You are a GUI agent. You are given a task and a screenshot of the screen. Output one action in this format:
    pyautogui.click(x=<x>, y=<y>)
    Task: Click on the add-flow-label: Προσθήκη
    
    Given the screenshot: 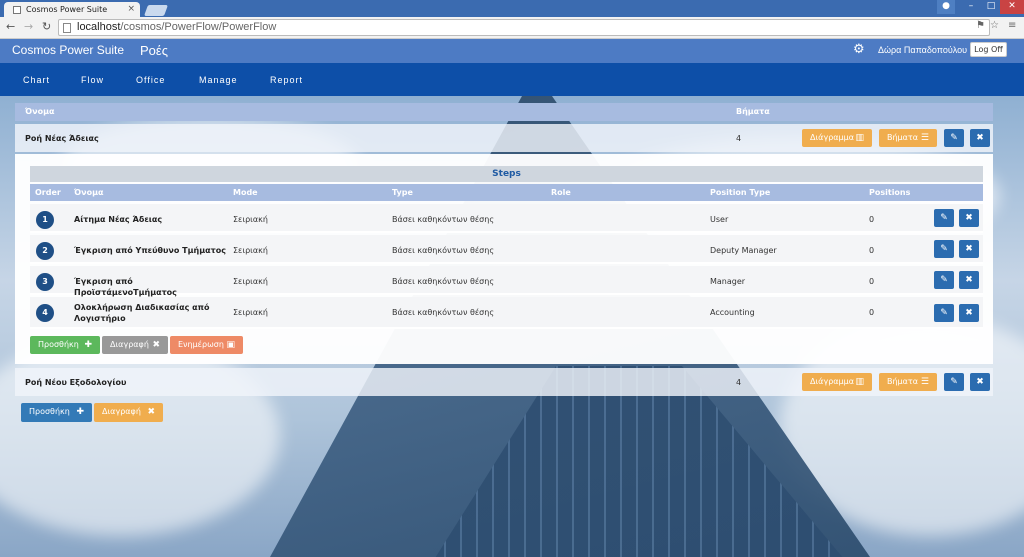 What is the action you would take?
    pyautogui.click(x=49, y=411)
    